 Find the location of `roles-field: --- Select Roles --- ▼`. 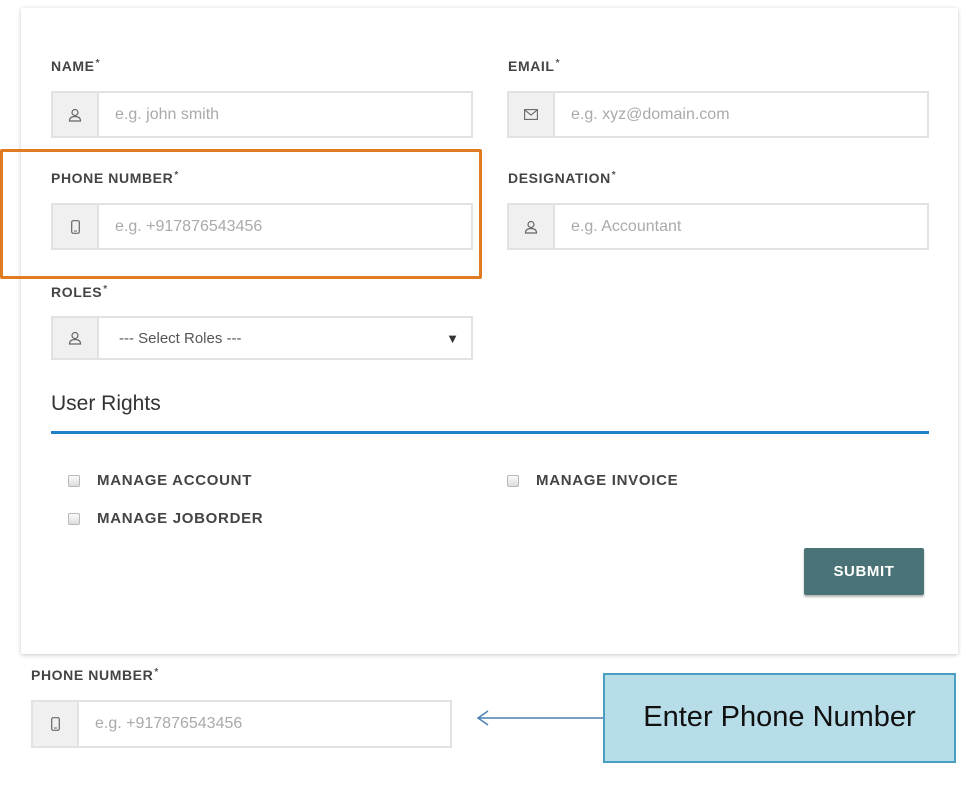

roles-field: --- Select Roles --- ▼ is located at coordinates (262, 338).